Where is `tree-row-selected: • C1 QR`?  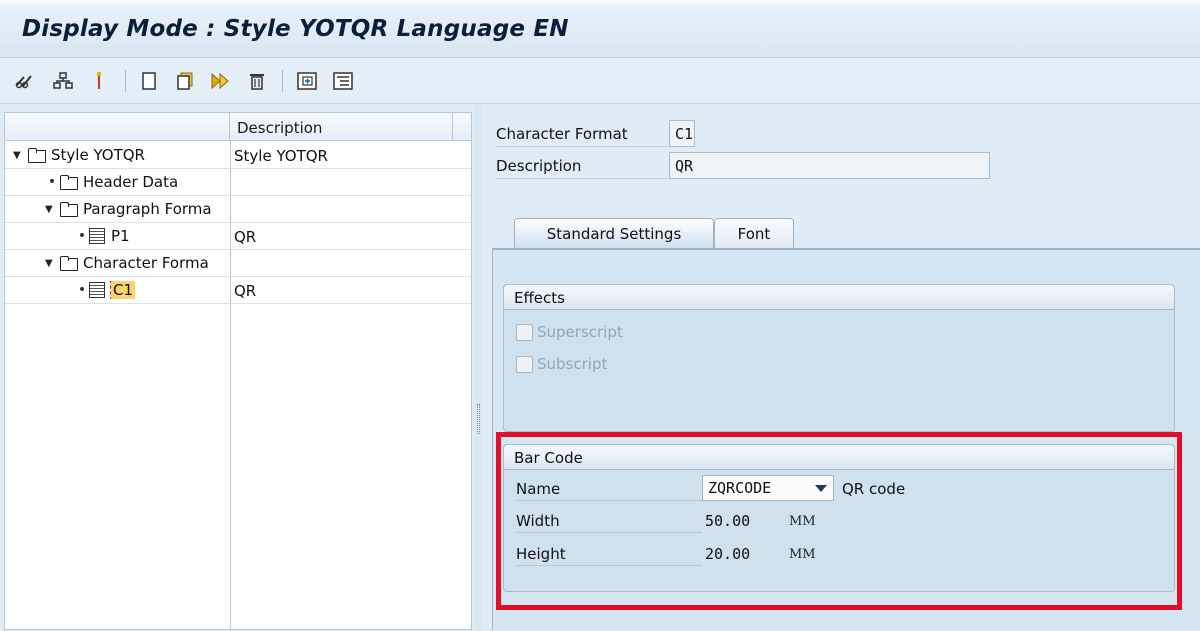
tree-row-selected: • C1 QR is located at coordinates (238, 290).